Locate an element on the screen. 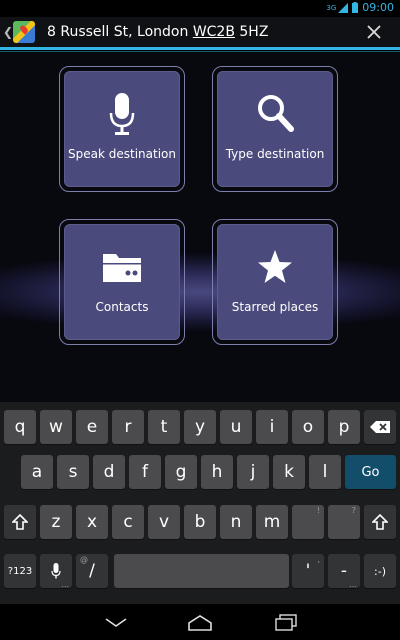 The height and width of the screenshot is (640, 400). key-u: u is located at coordinates (236, 427).